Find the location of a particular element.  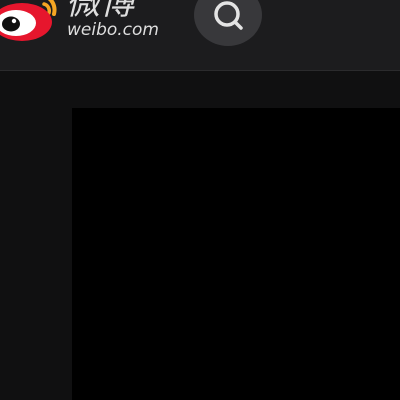

search-button is located at coordinates (228, 23).